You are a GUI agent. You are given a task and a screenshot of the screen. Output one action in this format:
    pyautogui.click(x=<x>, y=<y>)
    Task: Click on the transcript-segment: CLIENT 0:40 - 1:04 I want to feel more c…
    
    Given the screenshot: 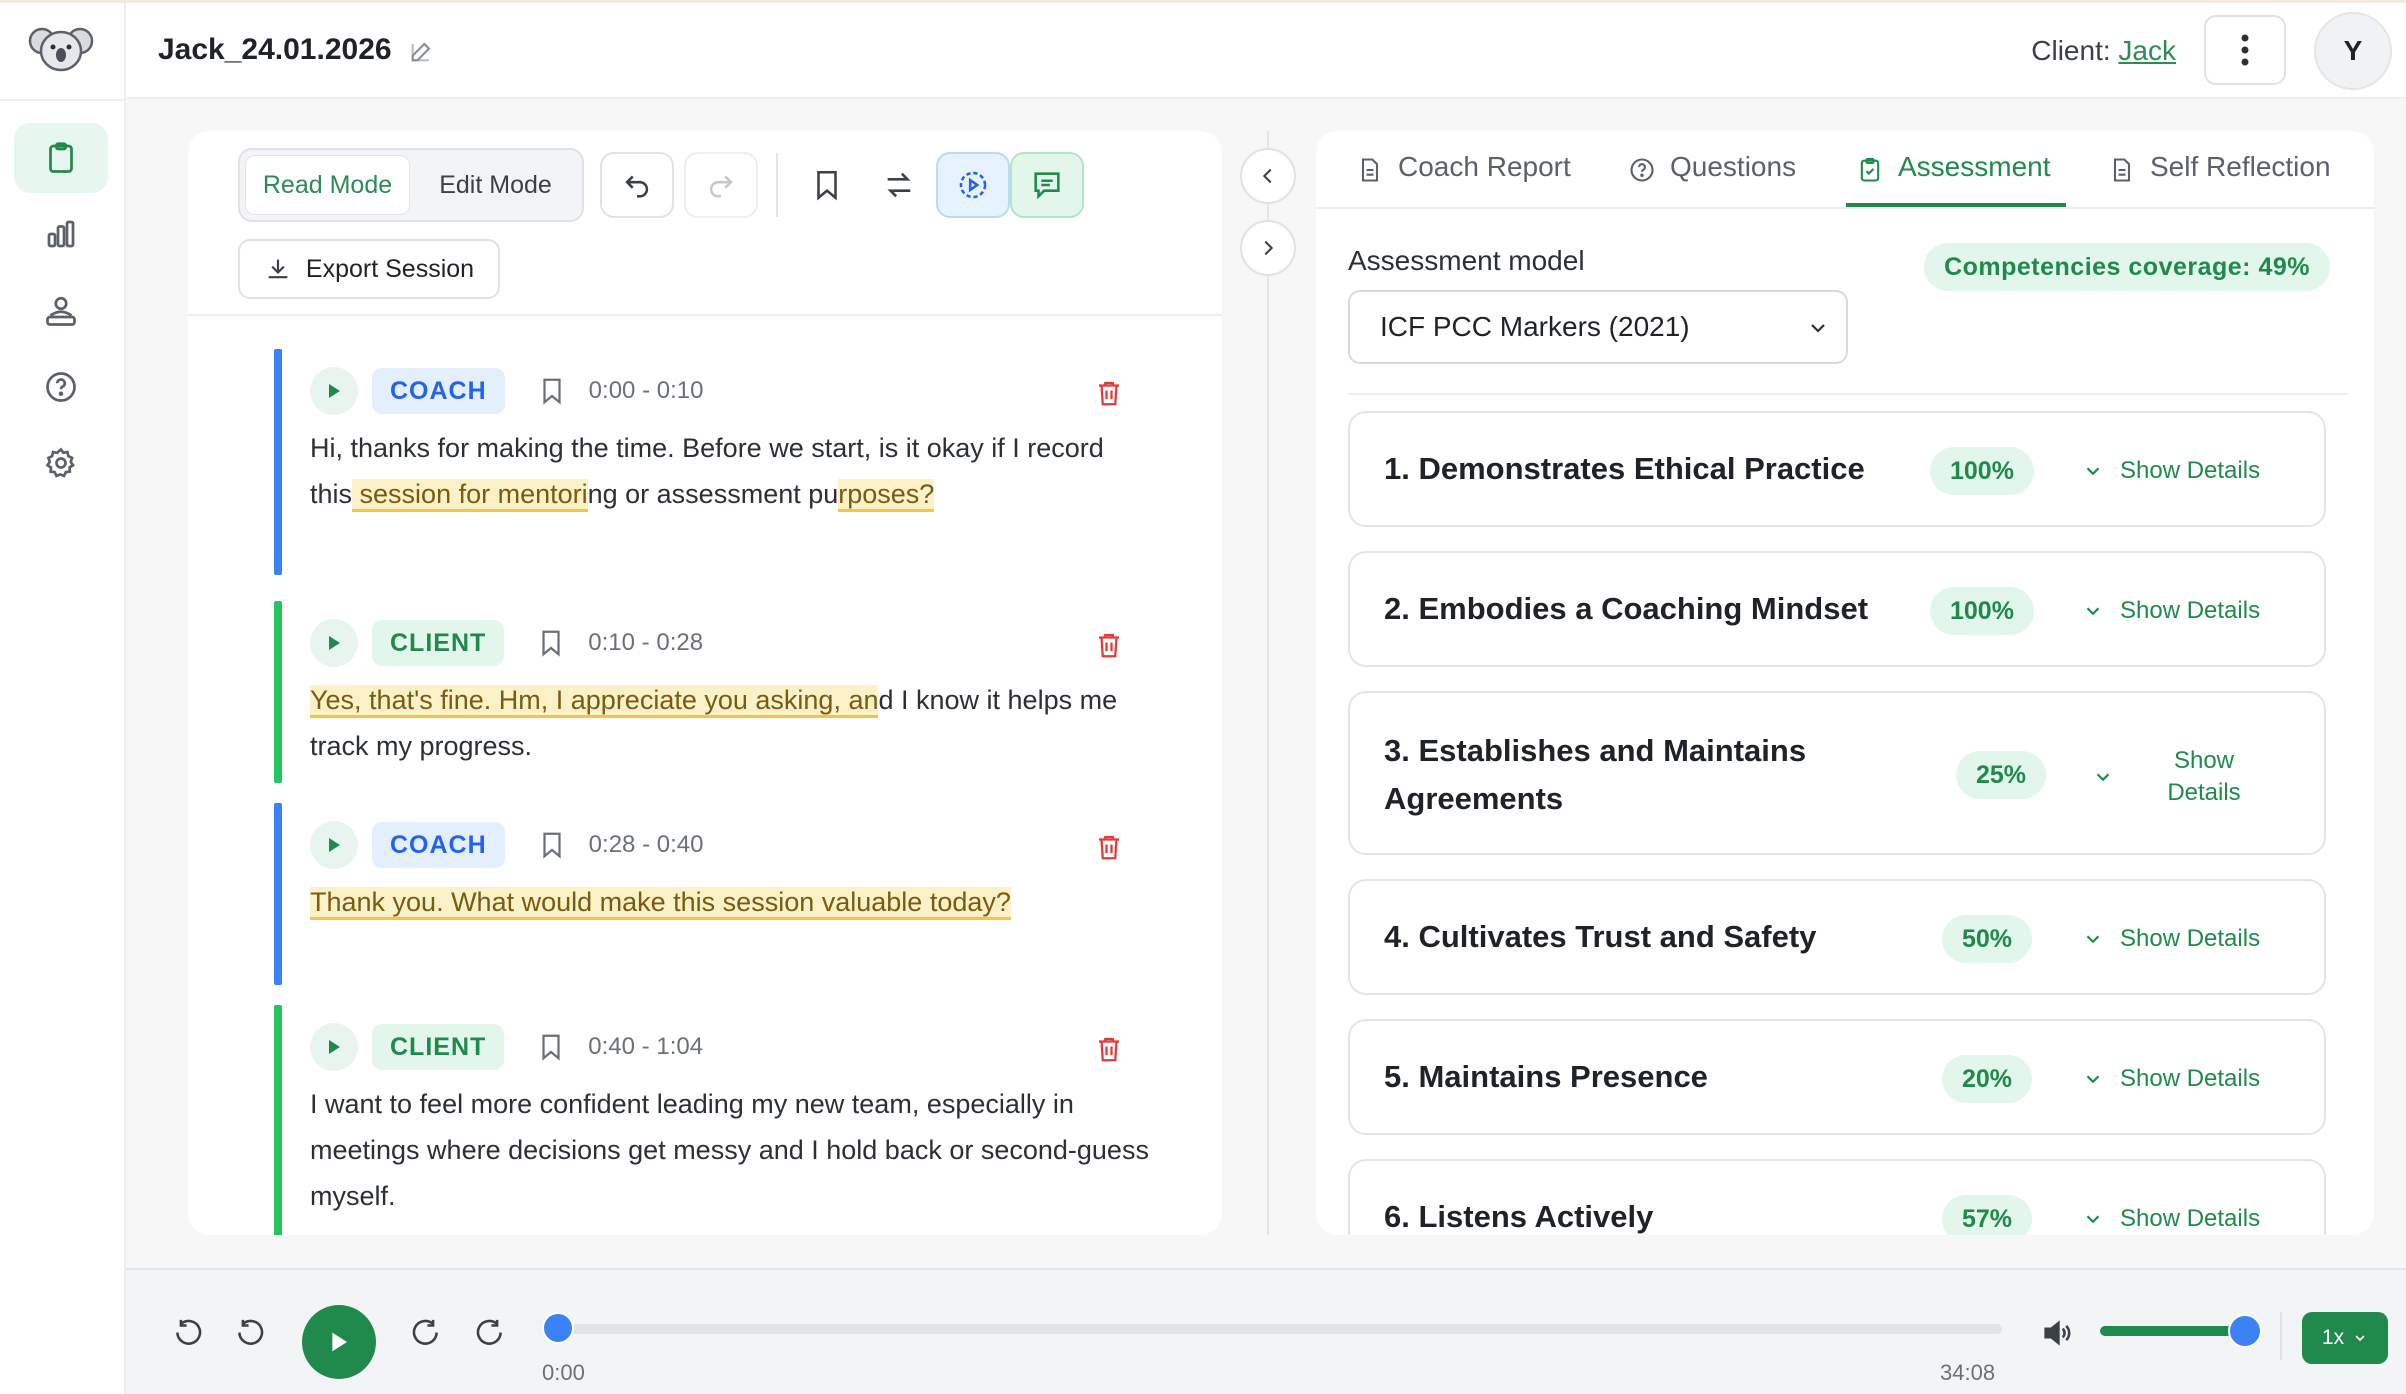 What is the action you would take?
    pyautogui.click(x=720, y=1120)
    